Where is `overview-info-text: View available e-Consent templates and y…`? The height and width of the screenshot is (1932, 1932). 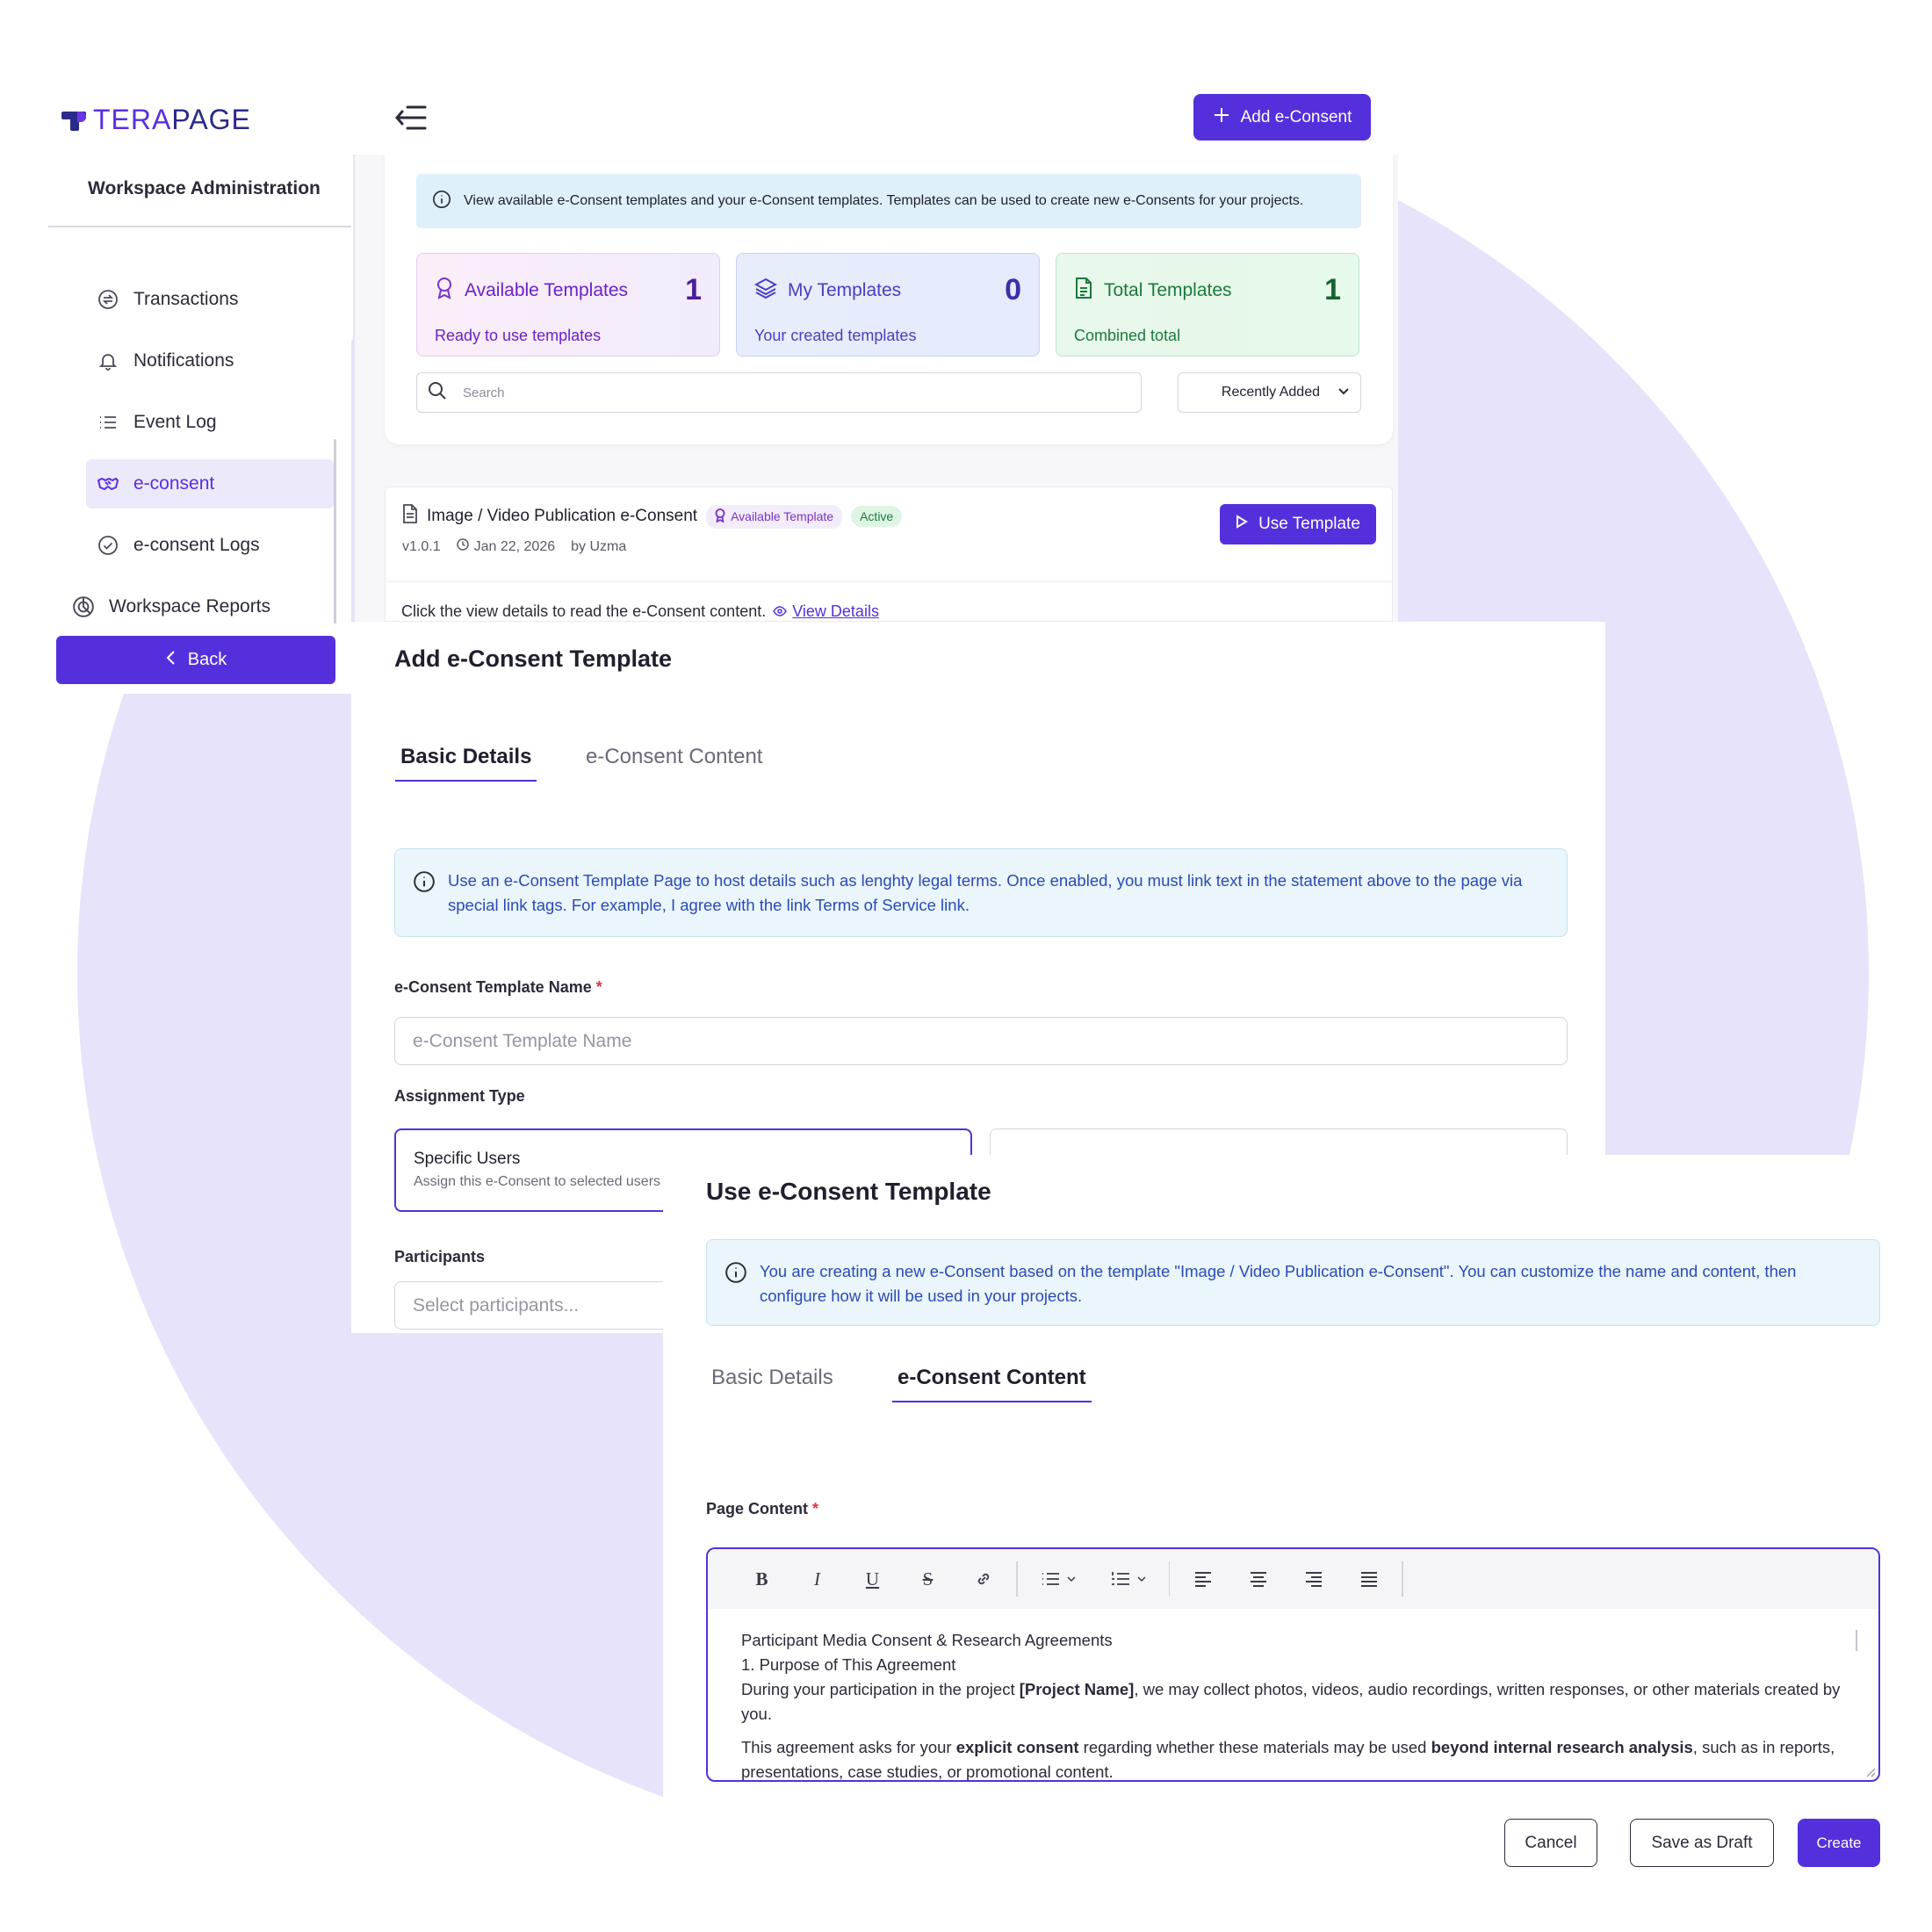
overview-info-text: View available e-Consent templates and y… is located at coordinates (884, 201).